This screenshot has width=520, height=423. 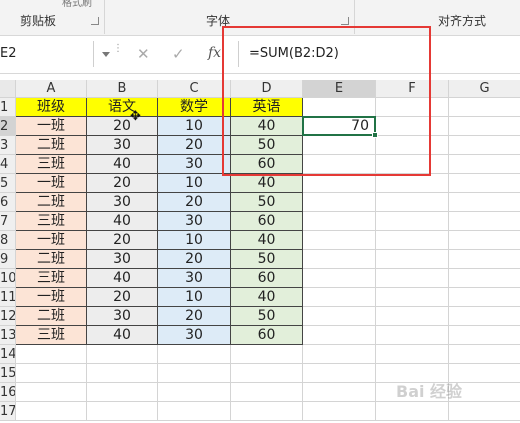 What do you see at coordinates (118, 49) in the screenshot?
I see `drag-handle-icon: ⋮` at bounding box center [118, 49].